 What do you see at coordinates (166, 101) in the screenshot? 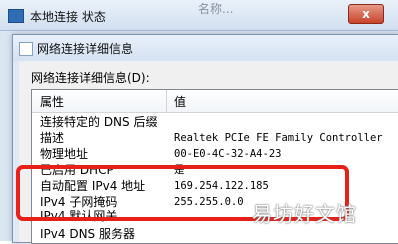
I see `column-divider` at bounding box center [166, 101].